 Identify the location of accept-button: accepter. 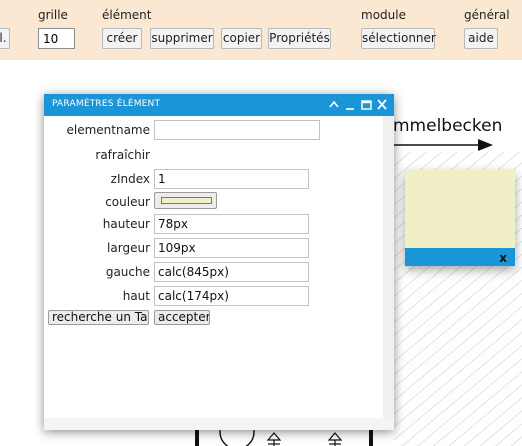
(182, 317).